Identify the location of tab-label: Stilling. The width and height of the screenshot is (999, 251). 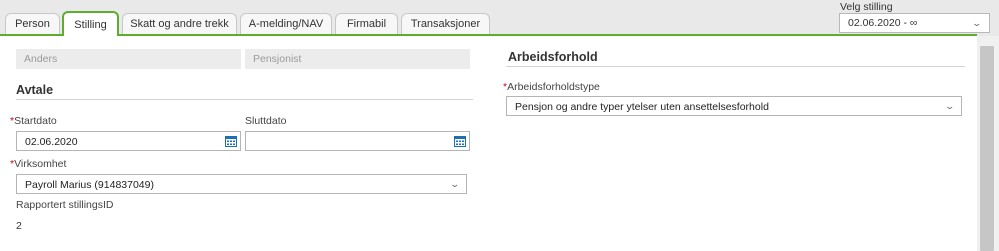
(90, 24).